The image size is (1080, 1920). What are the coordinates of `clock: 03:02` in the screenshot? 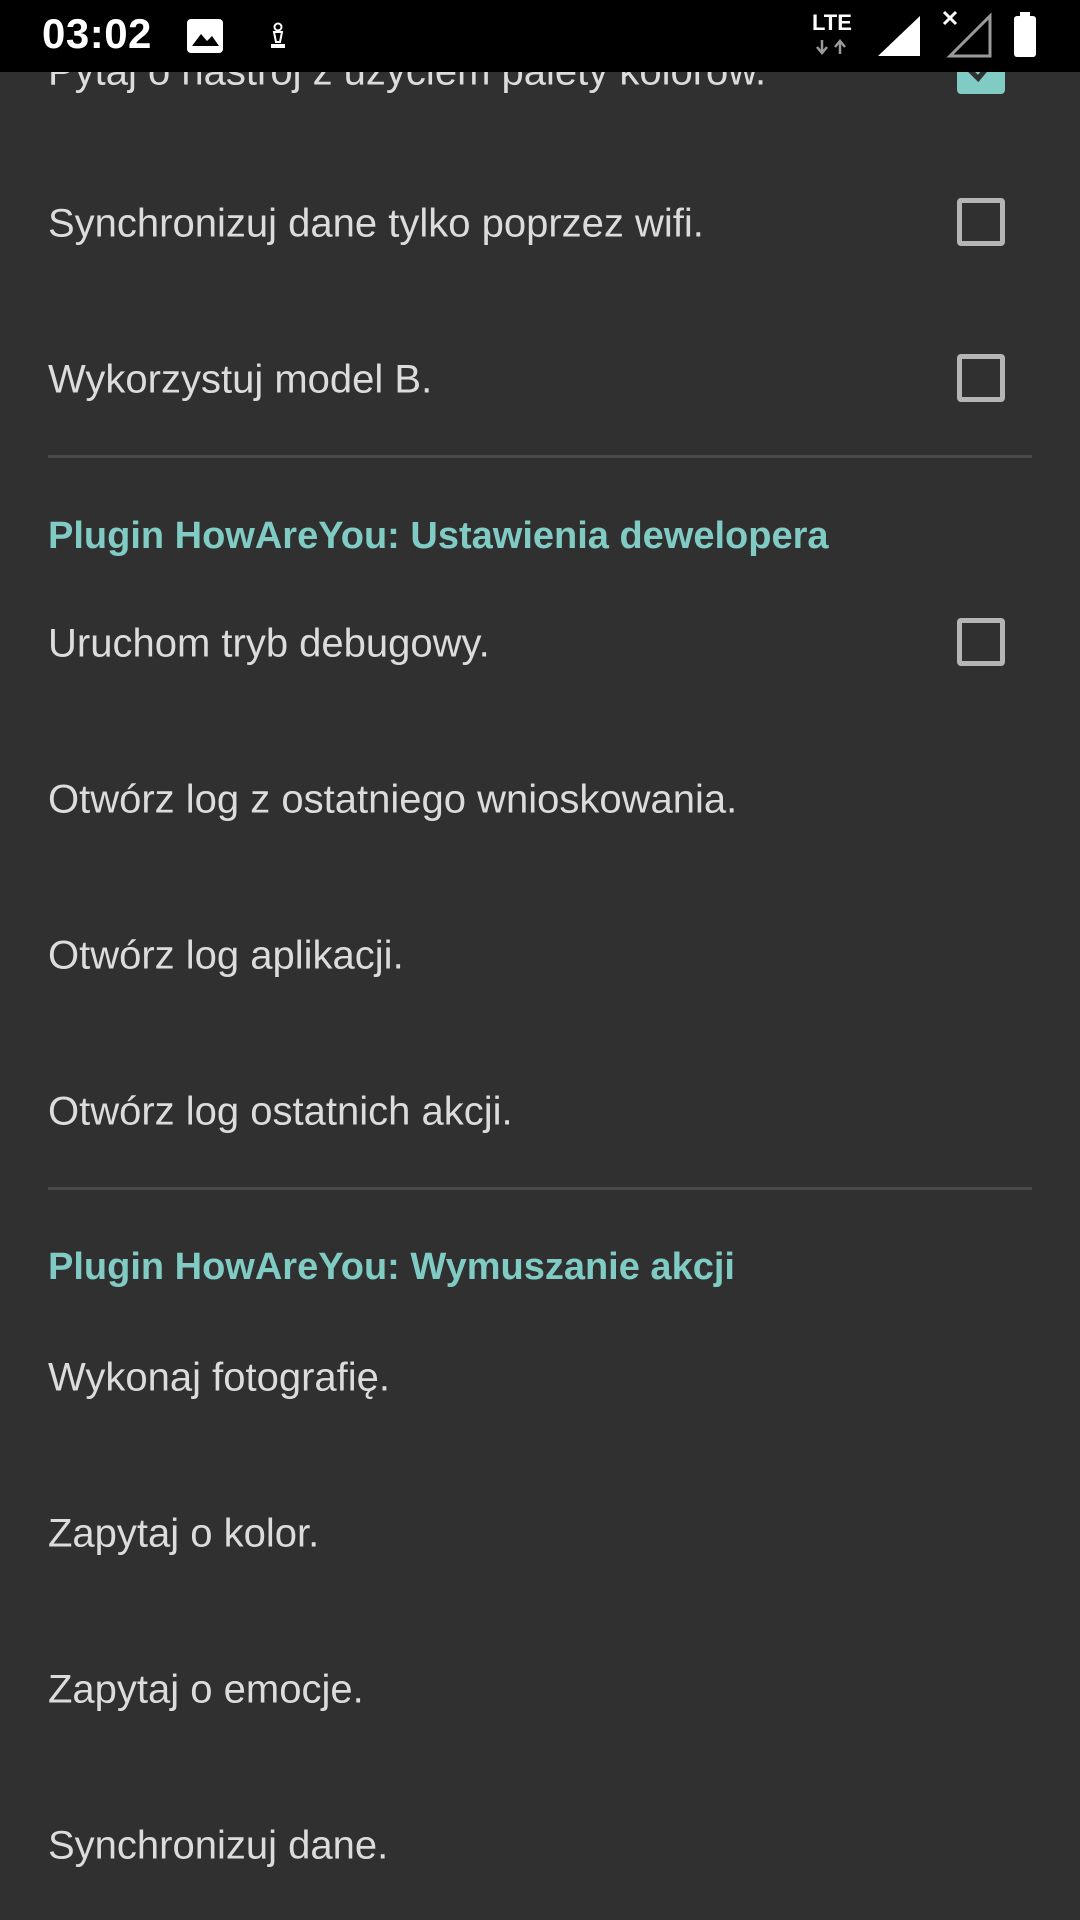 It's located at (97, 33).